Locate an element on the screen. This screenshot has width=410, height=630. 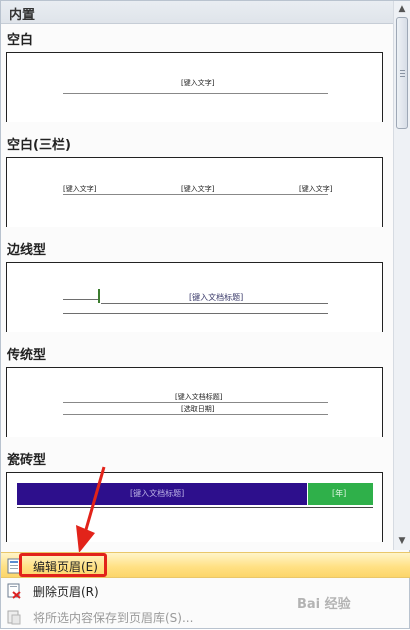
gallery-item-label: 空白 is located at coordinates (20, 40).